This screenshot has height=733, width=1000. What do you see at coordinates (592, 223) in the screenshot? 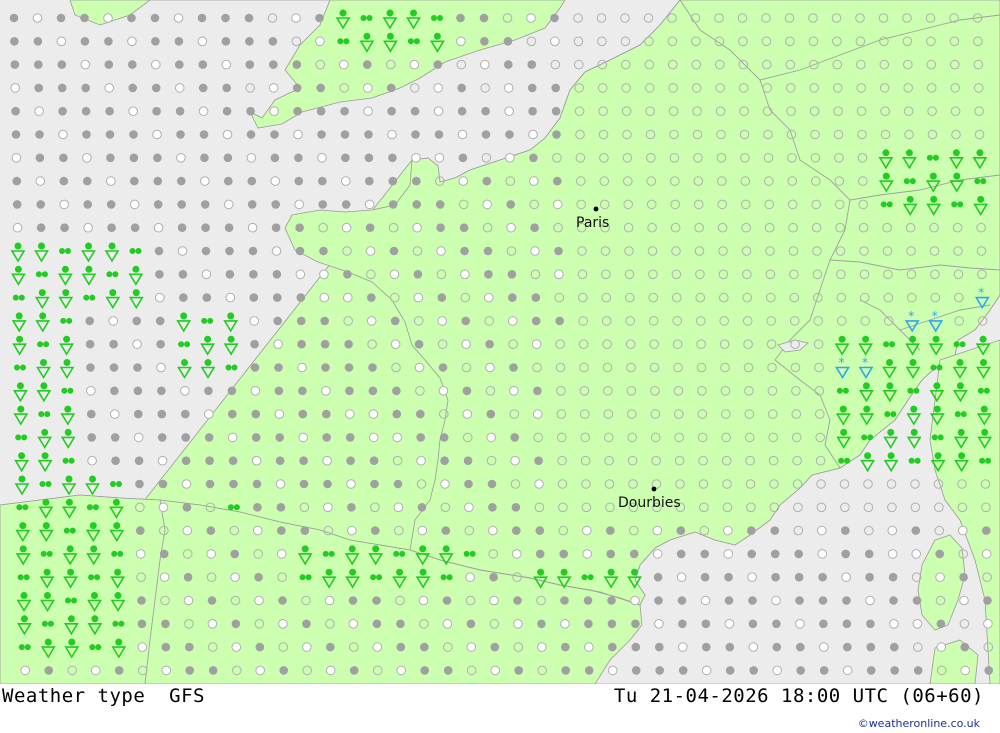
I see `city-label-paris: Paris` at bounding box center [592, 223].